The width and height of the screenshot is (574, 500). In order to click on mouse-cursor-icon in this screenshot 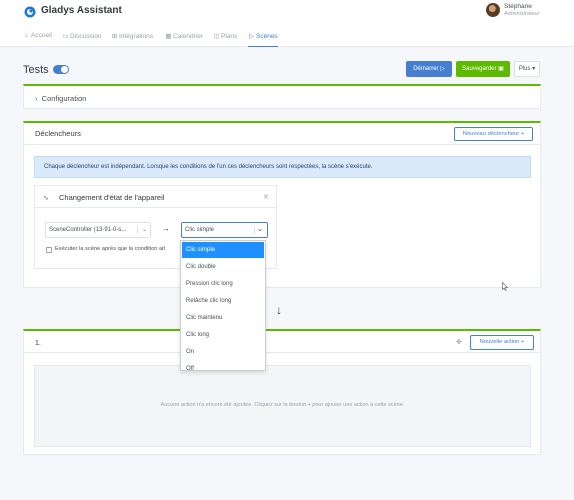, I will do `click(505, 286)`.